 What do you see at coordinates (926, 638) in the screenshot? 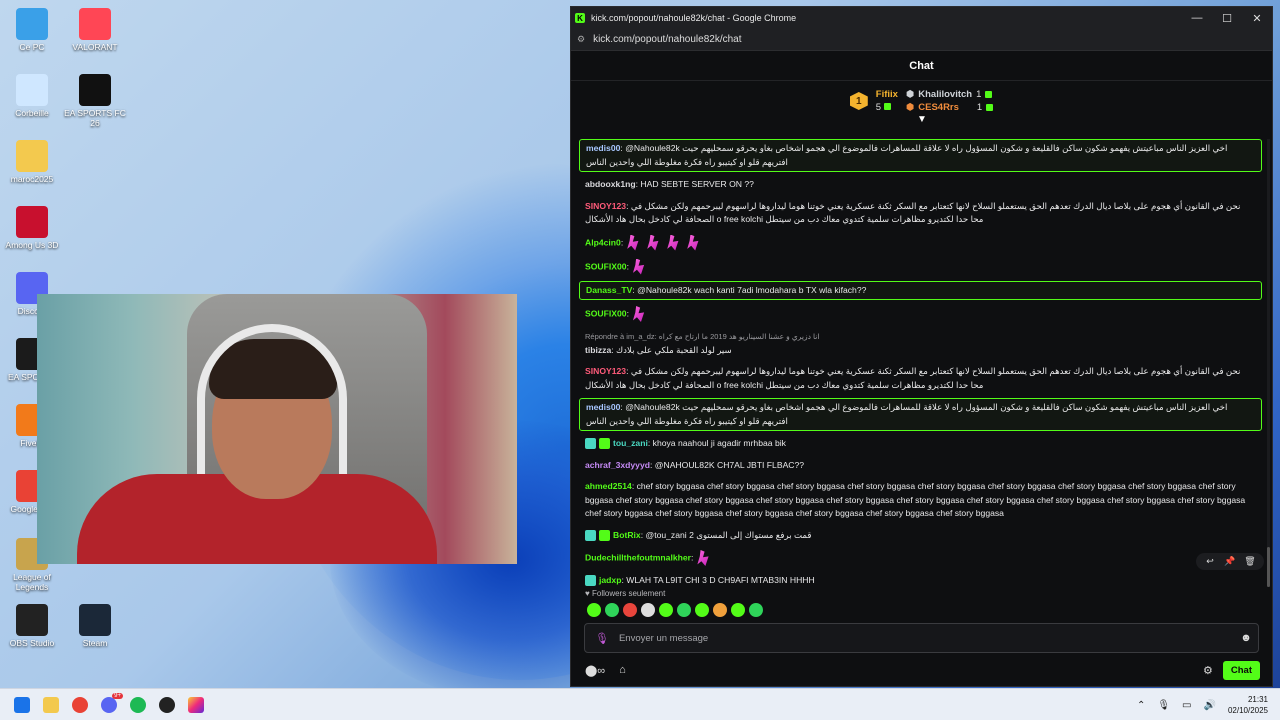
I see `chat-input` at bounding box center [926, 638].